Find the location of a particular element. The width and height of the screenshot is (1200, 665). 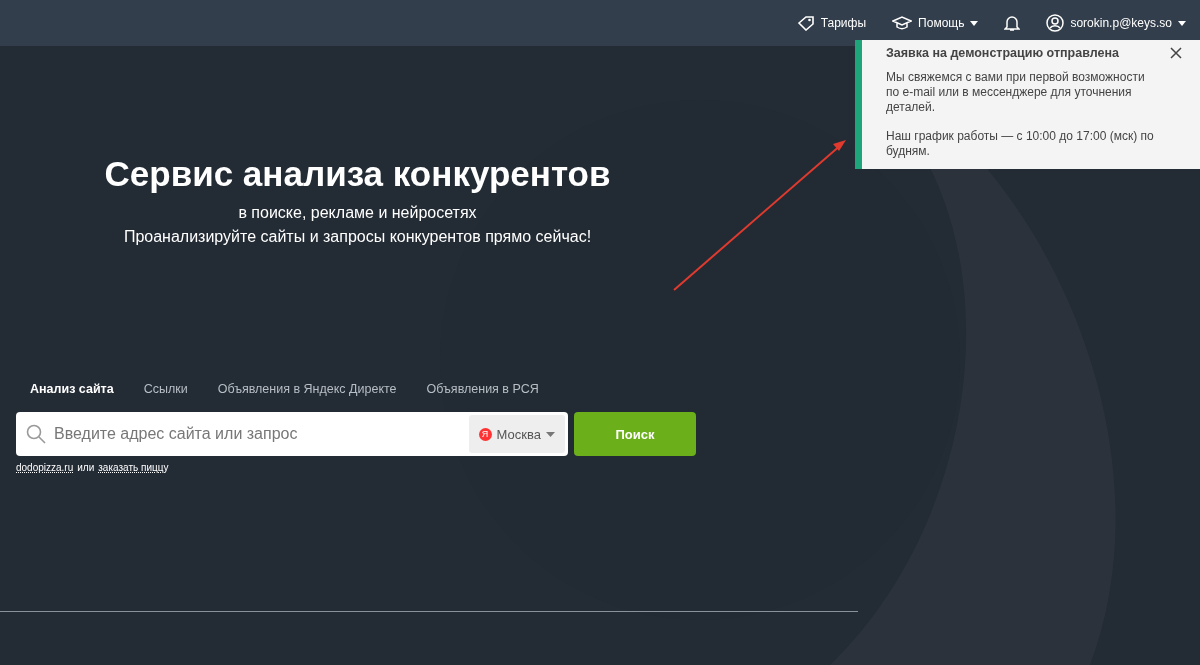

hero-tagline: Проанализируйте сайты и запросы конкурентов прямо сейчас! is located at coordinates (357, 237).